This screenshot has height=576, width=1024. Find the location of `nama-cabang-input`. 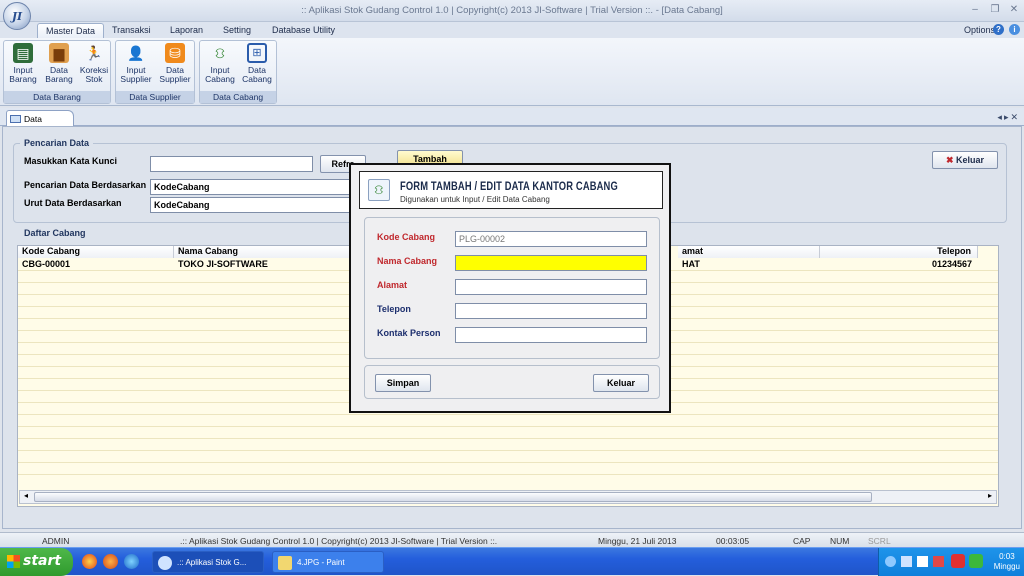

nama-cabang-input is located at coordinates (551, 263).